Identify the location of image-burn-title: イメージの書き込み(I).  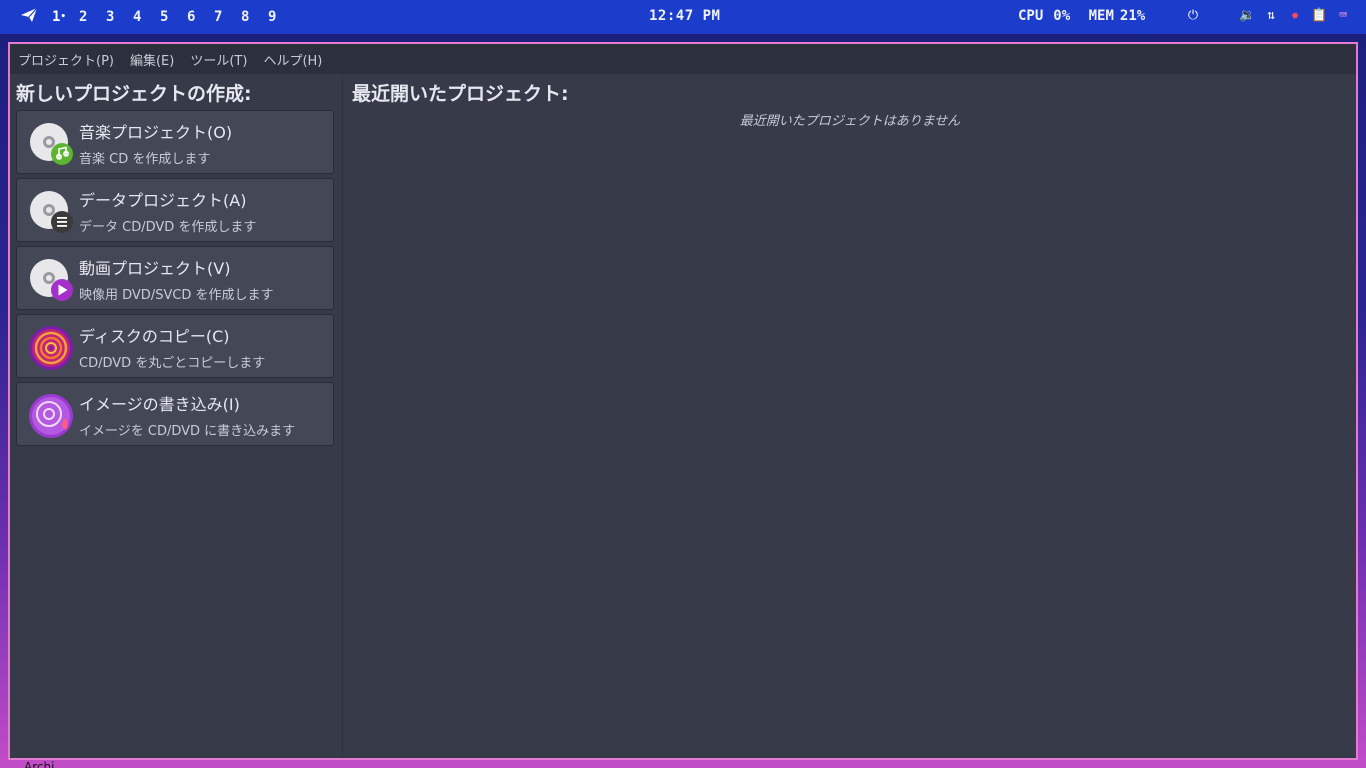
(159, 404).